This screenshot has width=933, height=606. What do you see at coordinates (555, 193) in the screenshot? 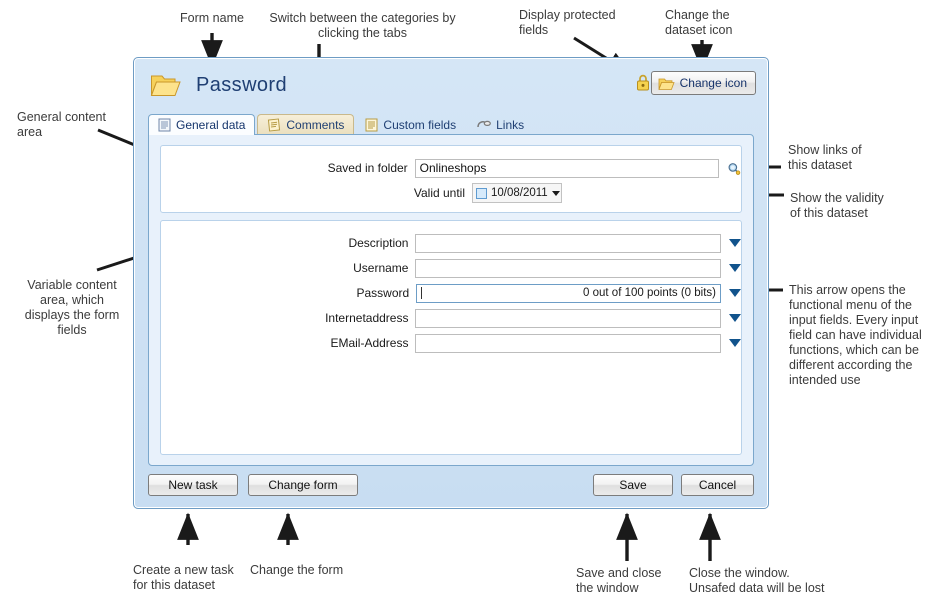
I see `chevron-down-icon` at bounding box center [555, 193].